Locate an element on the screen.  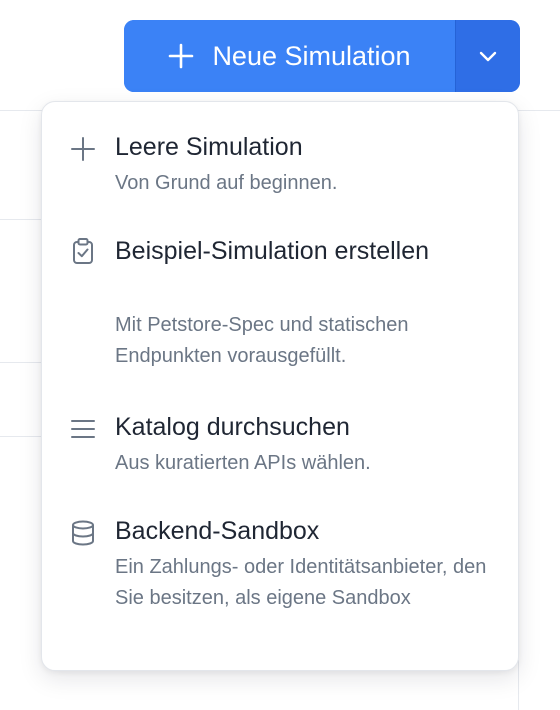
new-simulation-button: Neue Simulation is located at coordinates (289, 56).